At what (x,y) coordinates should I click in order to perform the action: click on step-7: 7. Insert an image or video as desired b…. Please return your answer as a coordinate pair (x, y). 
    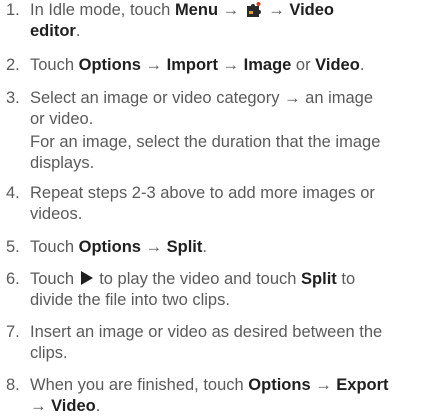
    Looking at the image, I should click on (194, 342).